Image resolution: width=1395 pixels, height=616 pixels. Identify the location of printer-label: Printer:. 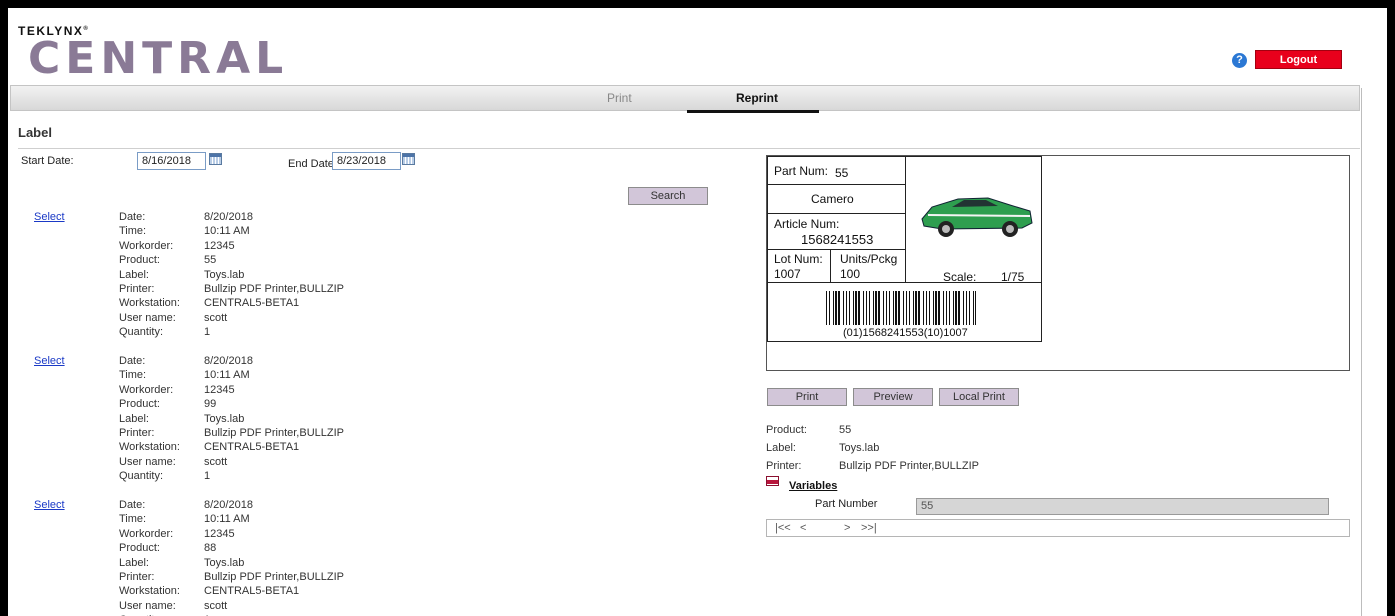
(784, 466).